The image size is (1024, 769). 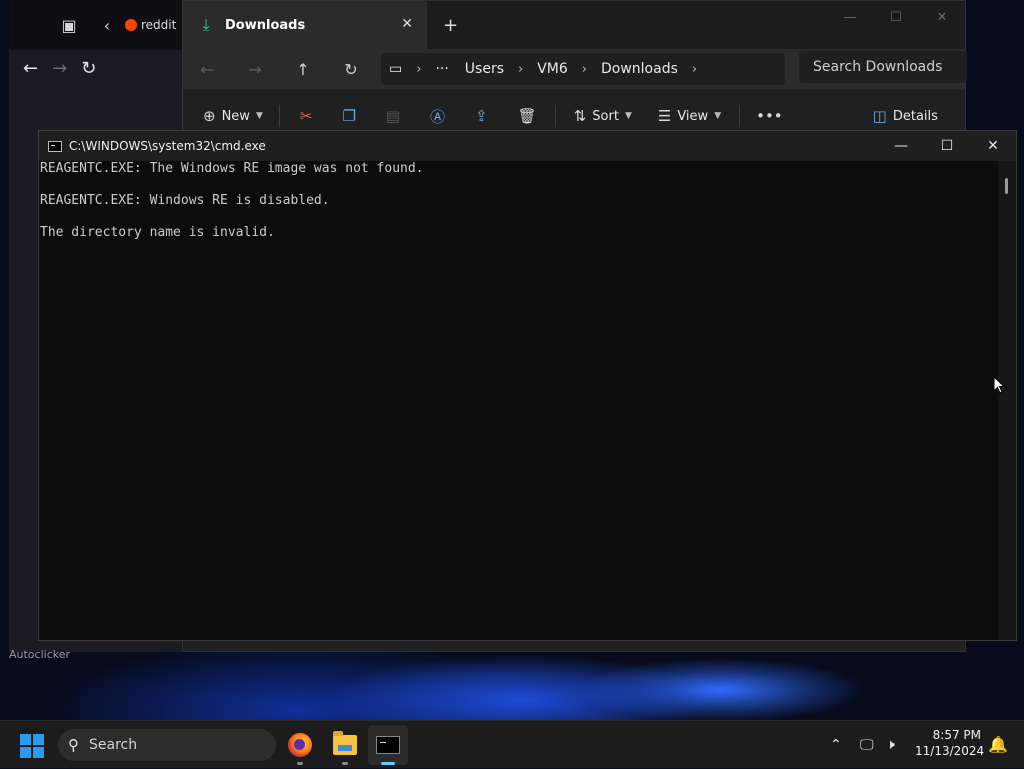 I want to click on address-bar: ▭ › ··· Users › VM6 › Downloads ›, so click(x=583, y=69).